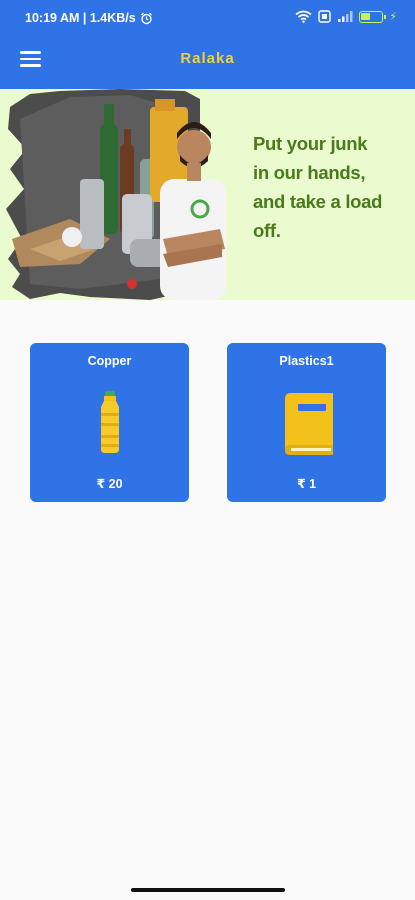 This screenshot has width=415, height=900. Describe the element at coordinates (310, 143) in the screenshot. I see `banner-line-1: Put your junk` at that location.